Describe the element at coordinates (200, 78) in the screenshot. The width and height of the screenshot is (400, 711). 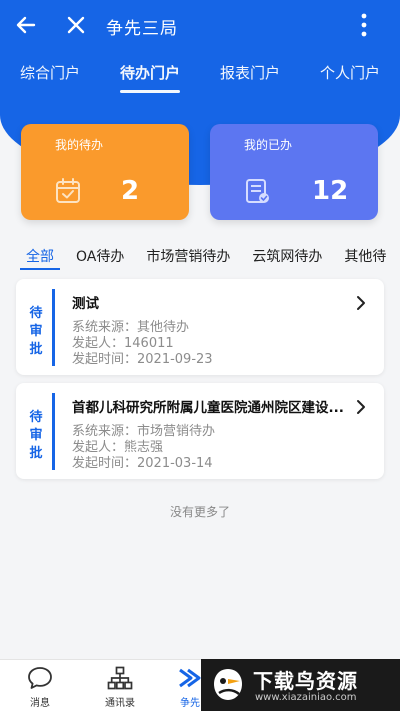
I see `portal-tabs: 综合门户 待办门户 报表门户 个人门户` at that location.